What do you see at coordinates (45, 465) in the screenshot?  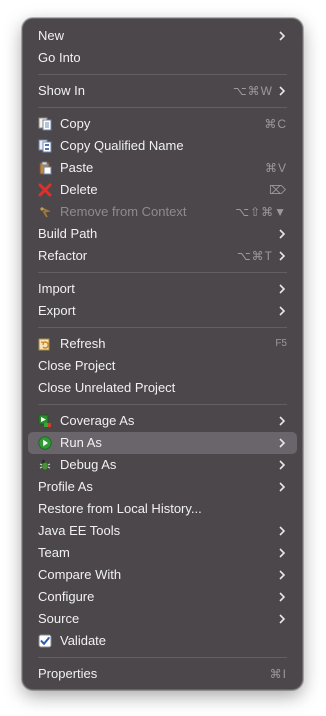 I see `debug-bug-icon` at bounding box center [45, 465].